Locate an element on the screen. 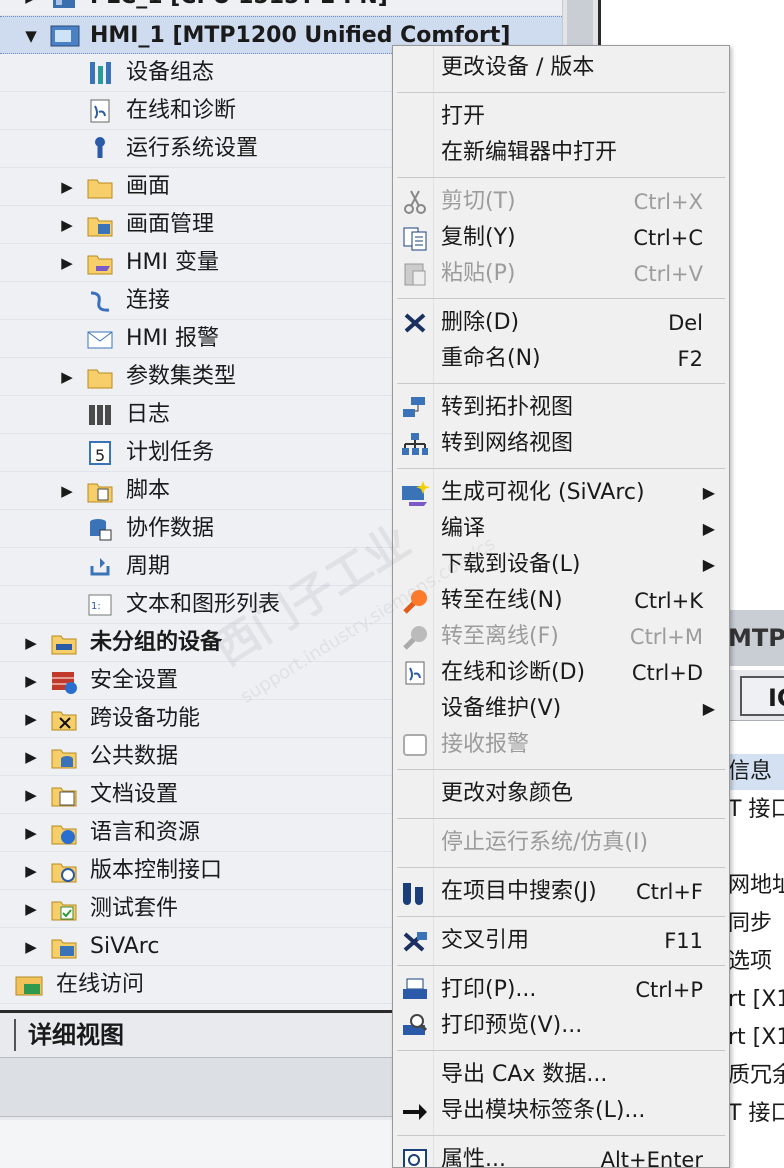  menu-item: 设备维护(V) ▶ is located at coordinates (561, 709).